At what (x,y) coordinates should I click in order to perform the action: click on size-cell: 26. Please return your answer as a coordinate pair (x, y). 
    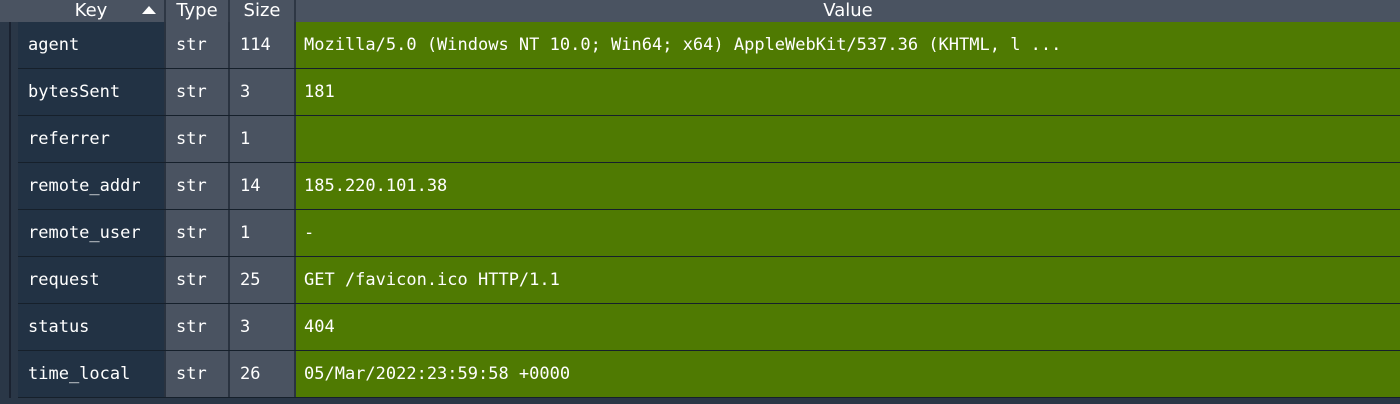
    Looking at the image, I should click on (263, 374).